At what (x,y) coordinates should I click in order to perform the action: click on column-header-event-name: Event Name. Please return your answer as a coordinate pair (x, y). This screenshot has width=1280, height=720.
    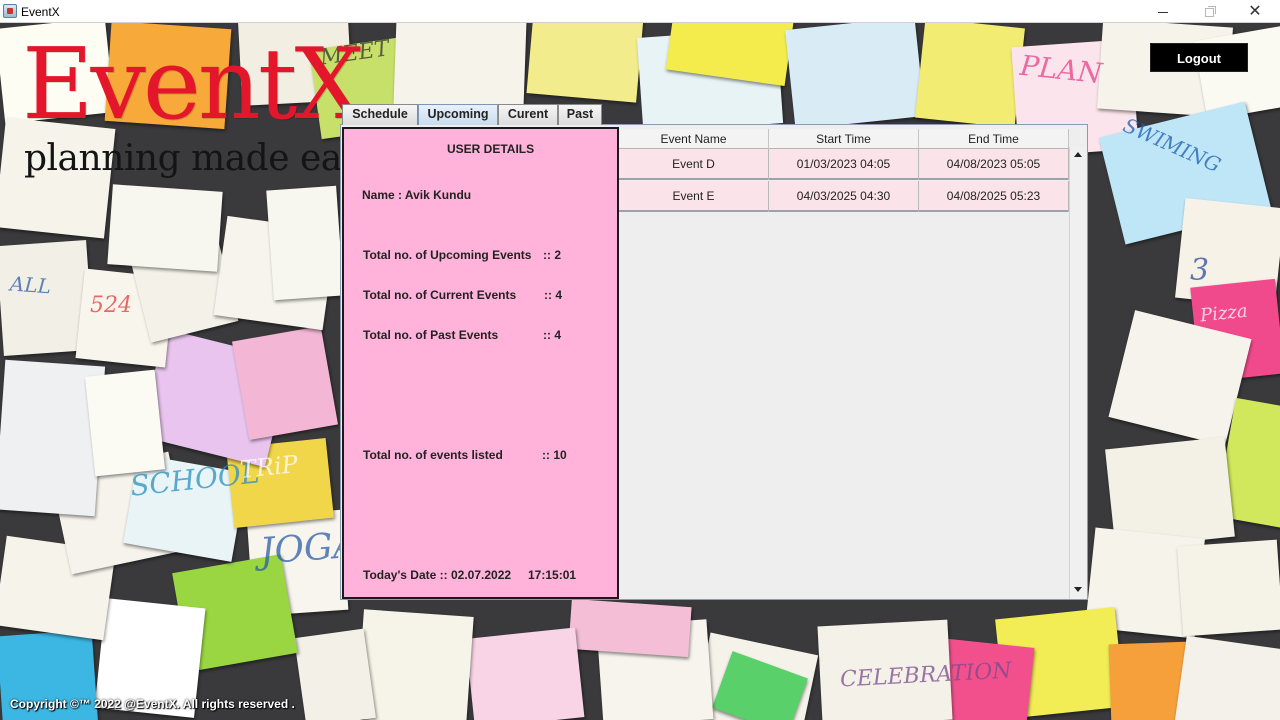
    Looking at the image, I should click on (694, 139).